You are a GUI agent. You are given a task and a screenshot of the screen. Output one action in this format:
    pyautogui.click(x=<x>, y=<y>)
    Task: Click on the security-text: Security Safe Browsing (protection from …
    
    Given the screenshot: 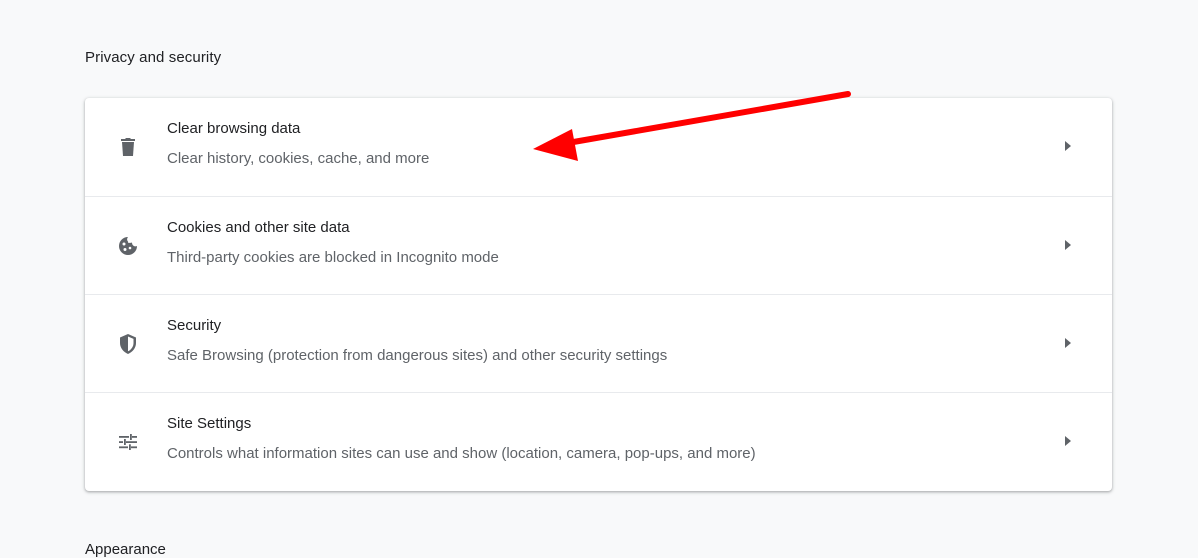 What is the action you would take?
    pyautogui.click(x=417, y=341)
    